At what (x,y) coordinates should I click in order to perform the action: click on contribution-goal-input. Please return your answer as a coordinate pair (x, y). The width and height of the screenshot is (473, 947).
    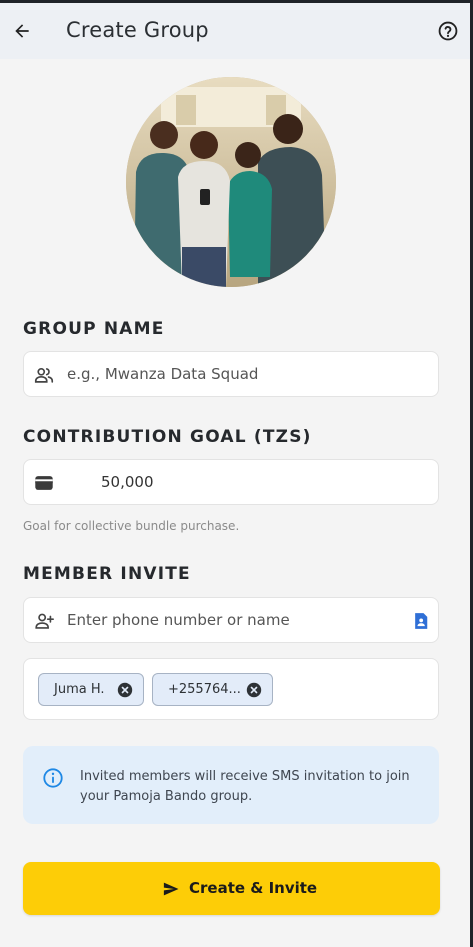
    Looking at the image, I should click on (261, 482).